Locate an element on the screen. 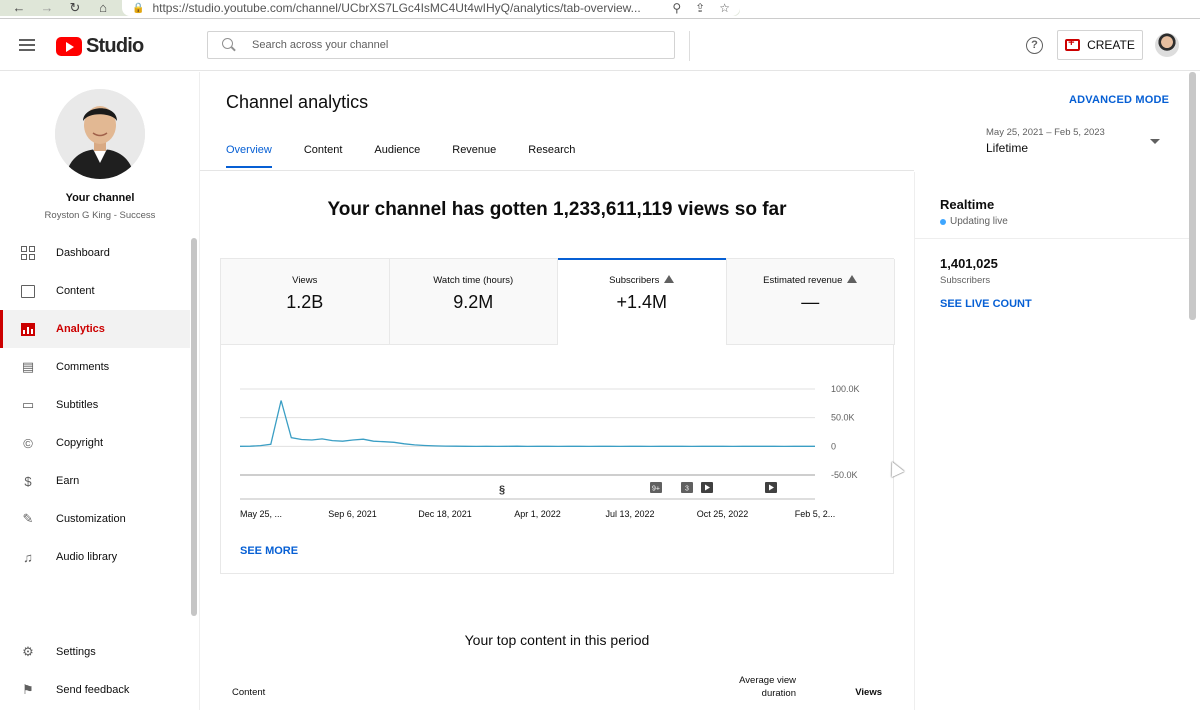  sidebar-item-comments: ▤ Comments is located at coordinates (95, 367).